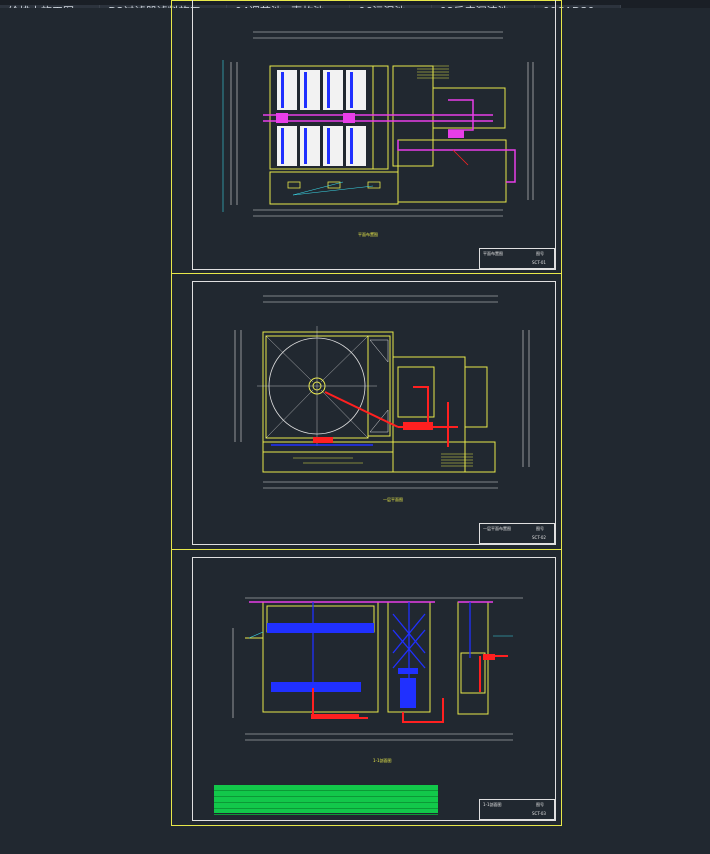 The image size is (710, 854). Describe the element at coordinates (539, 262) in the screenshot. I see `title-block-code: SCT-01` at that location.